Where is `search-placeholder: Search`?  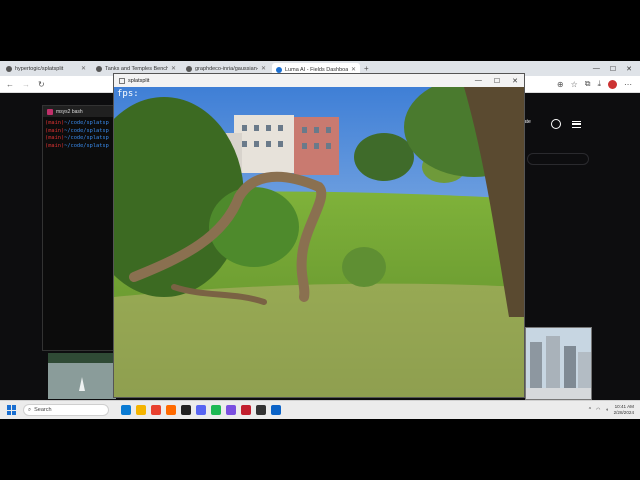 search-placeholder: Search is located at coordinates (43, 410).